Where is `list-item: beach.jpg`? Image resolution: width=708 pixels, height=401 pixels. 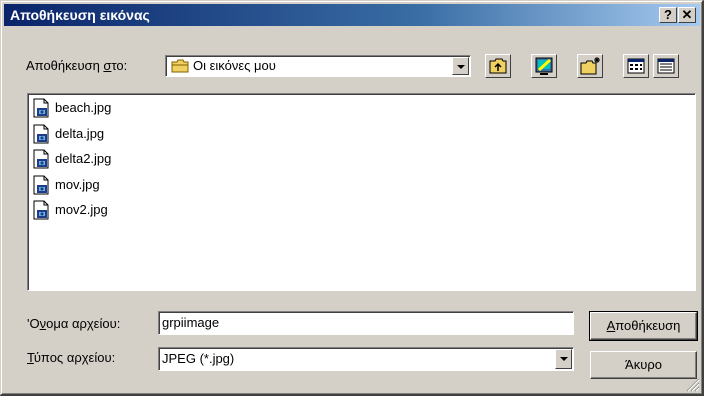
list-item: beach.jpg is located at coordinates (72, 108).